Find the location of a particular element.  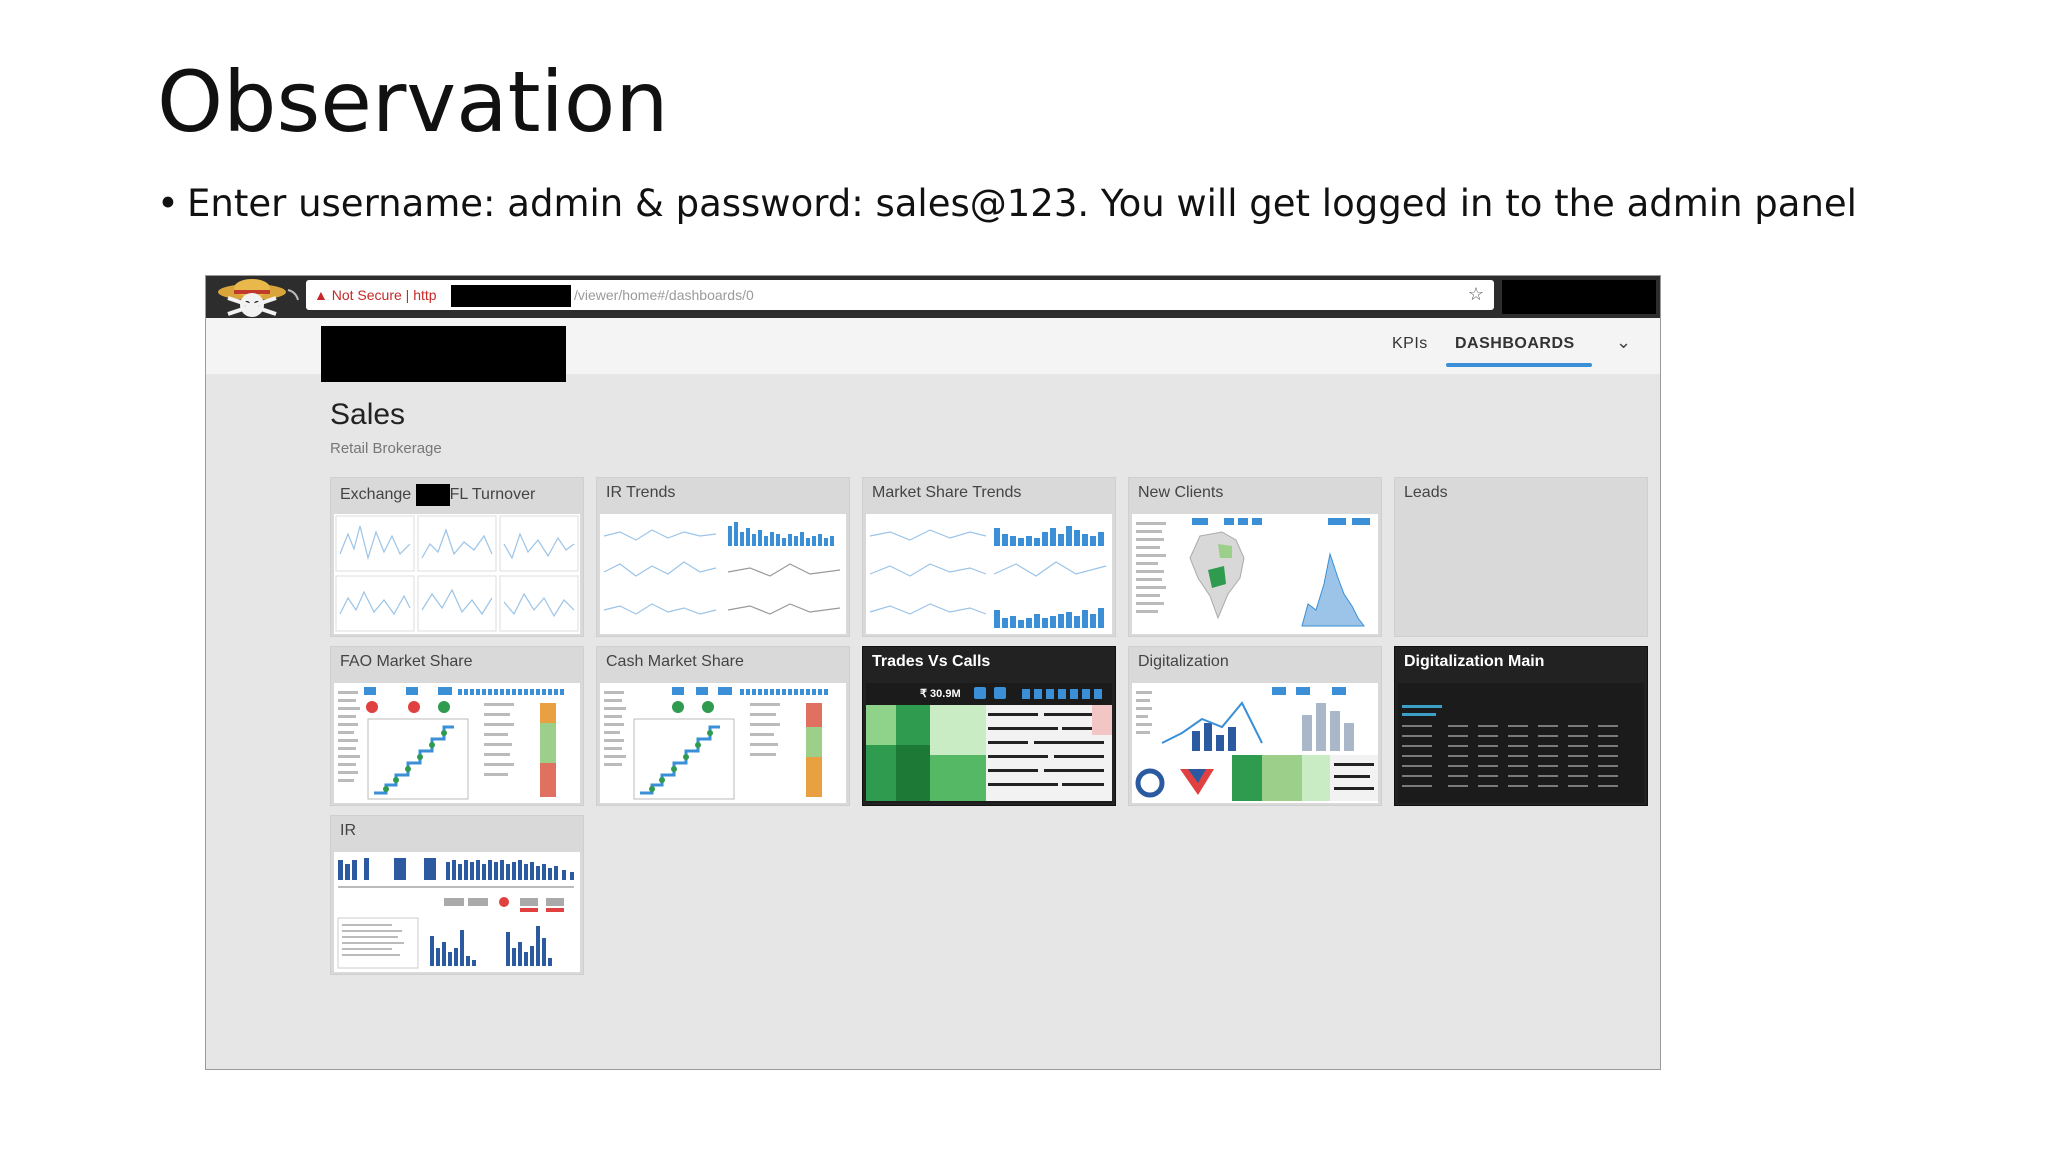

tile-thumbnail: ₹ 30.9M is located at coordinates (989, 743).